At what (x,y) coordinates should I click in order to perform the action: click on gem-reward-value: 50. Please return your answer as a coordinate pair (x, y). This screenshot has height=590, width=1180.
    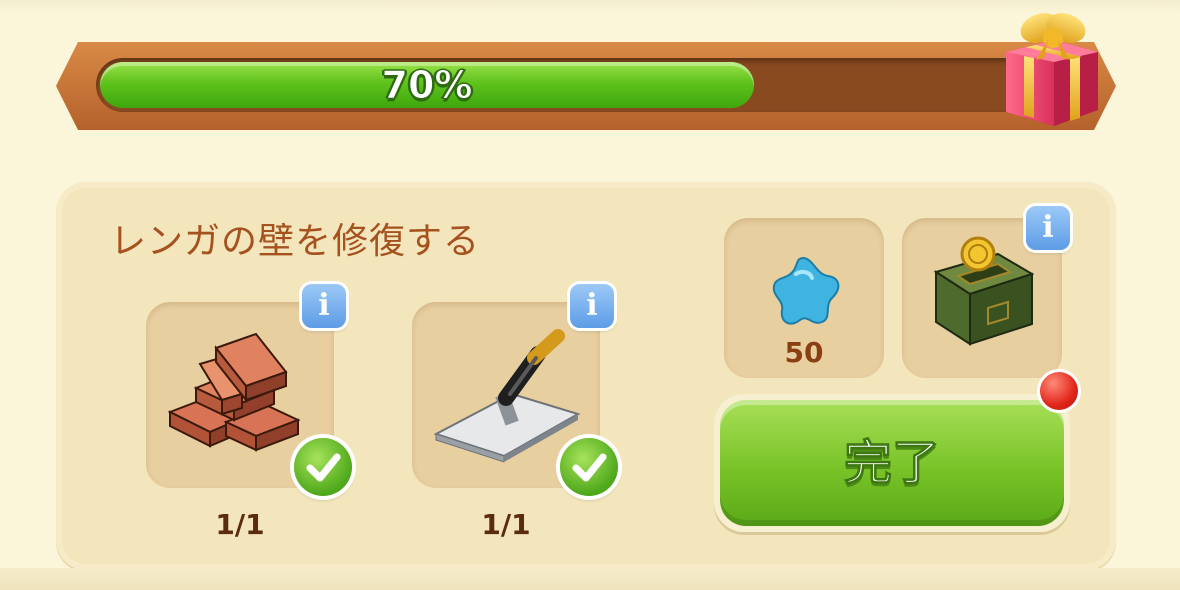
    Looking at the image, I should click on (804, 352).